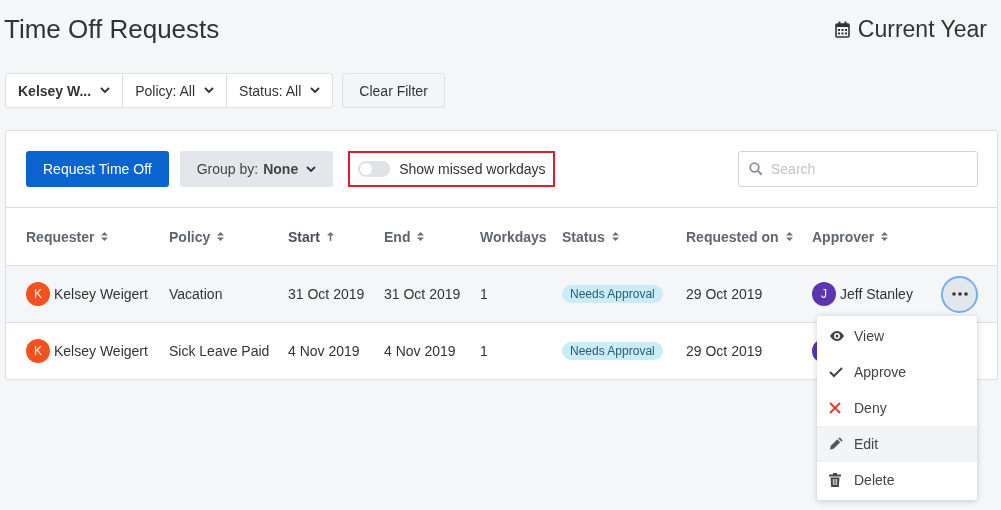  I want to click on calendar-icon, so click(842, 29).